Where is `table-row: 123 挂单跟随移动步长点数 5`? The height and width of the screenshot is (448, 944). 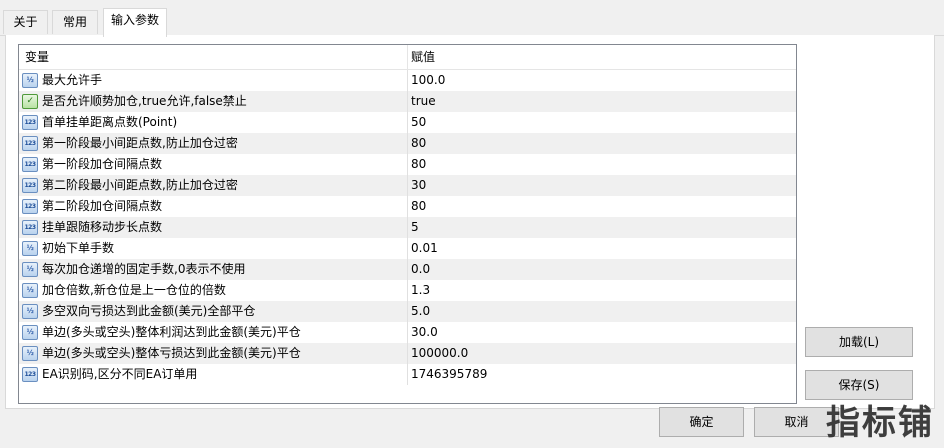 table-row: 123 挂单跟随移动步长点数 5 is located at coordinates (407, 227).